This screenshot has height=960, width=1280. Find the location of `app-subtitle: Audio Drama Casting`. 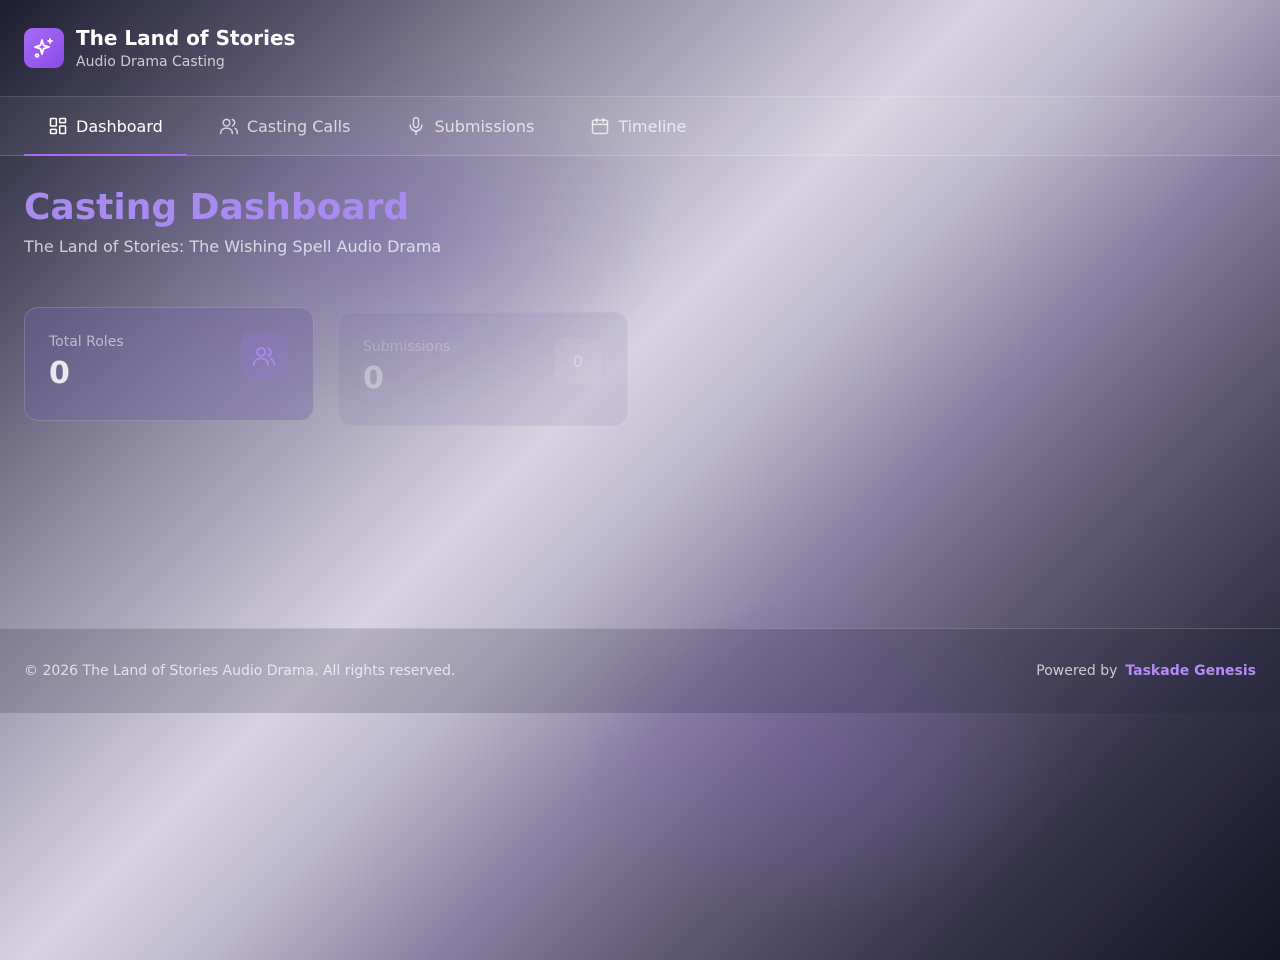

app-subtitle: Audio Drama Casting is located at coordinates (150, 62).